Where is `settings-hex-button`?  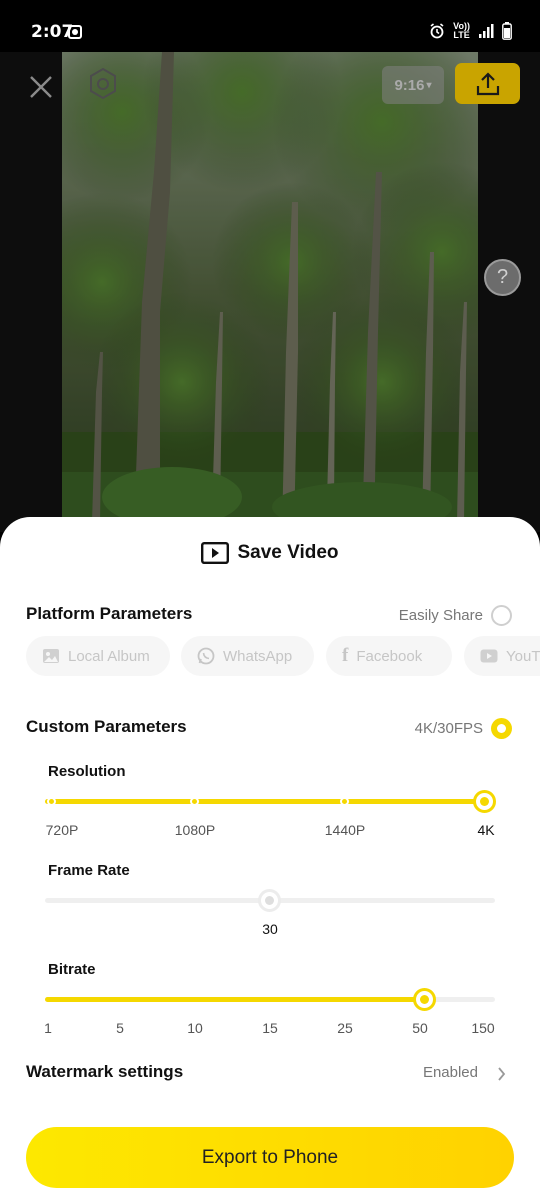 settings-hex-button is located at coordinates (103, 84).